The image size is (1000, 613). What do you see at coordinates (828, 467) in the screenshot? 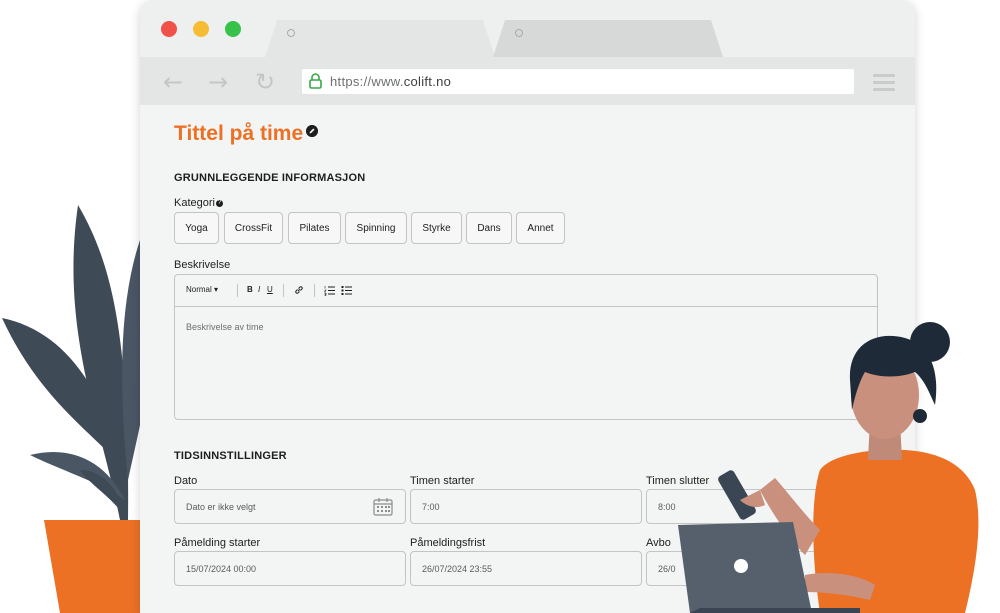
I see `person-illustration` at bounding box center [828, 467].